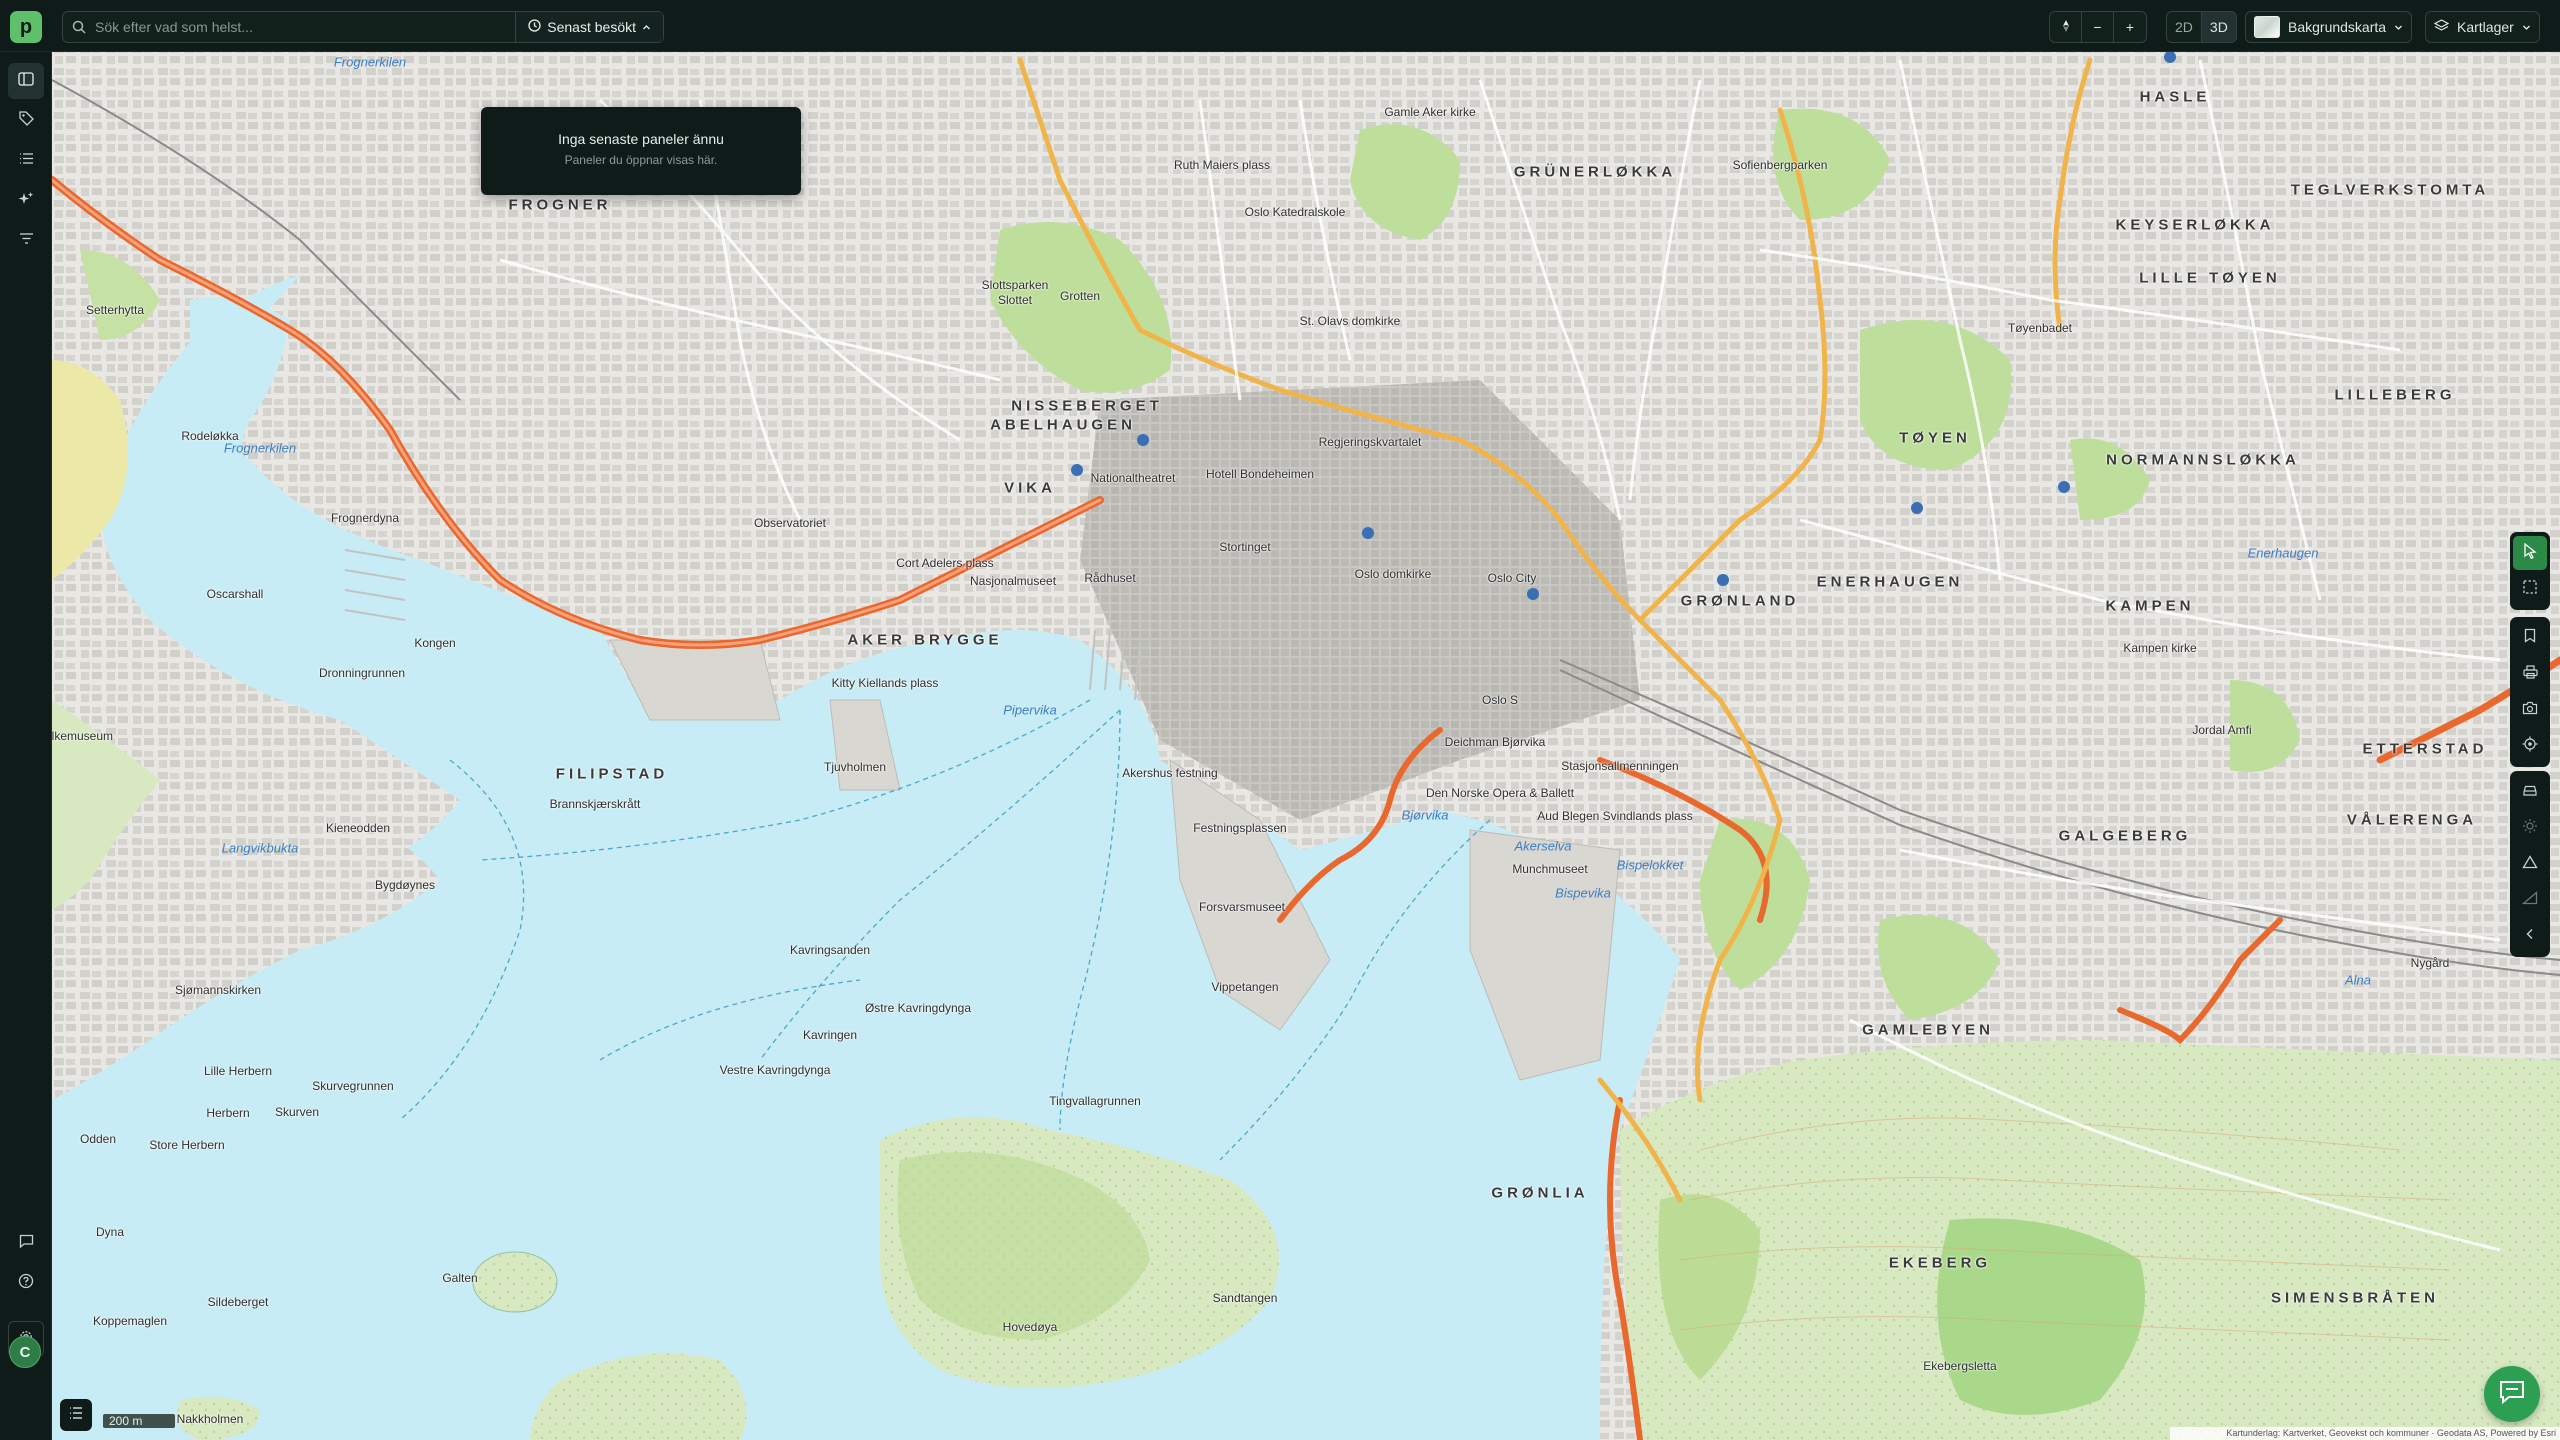 The width and height of the screenshot is (2560, 1440). I want to click on clock-icon, so click(534, 27).